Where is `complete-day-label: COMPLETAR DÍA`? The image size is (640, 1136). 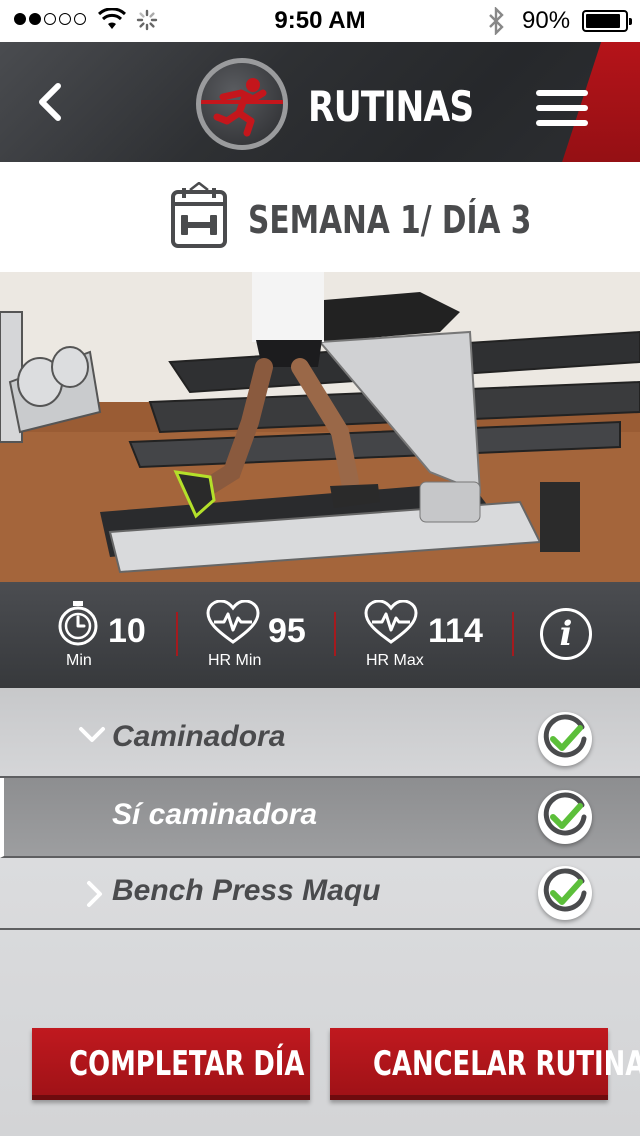
complete-day-label: COMPLETAR DÍA is located at coordinates (187, 1064).